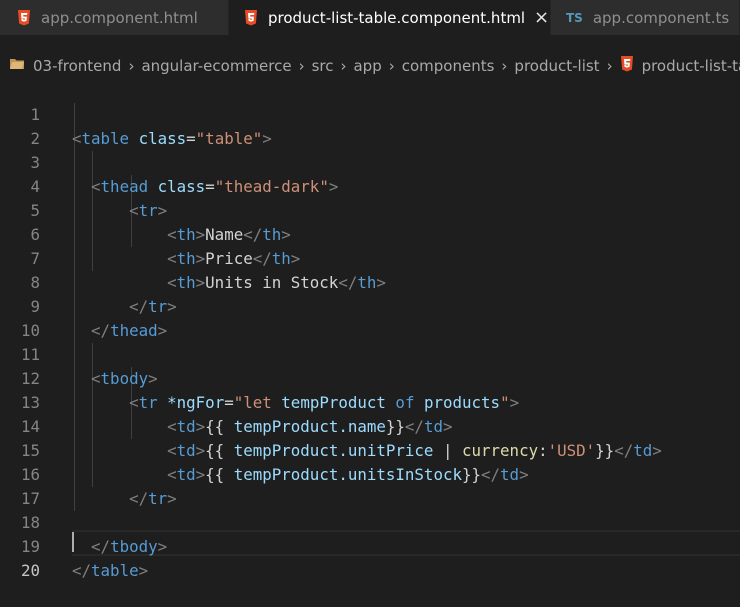 The width and height of the screenshot is (740, 607). I want to click on code-line: 7 <th>Units in Stock</th>, so click(370, 257).